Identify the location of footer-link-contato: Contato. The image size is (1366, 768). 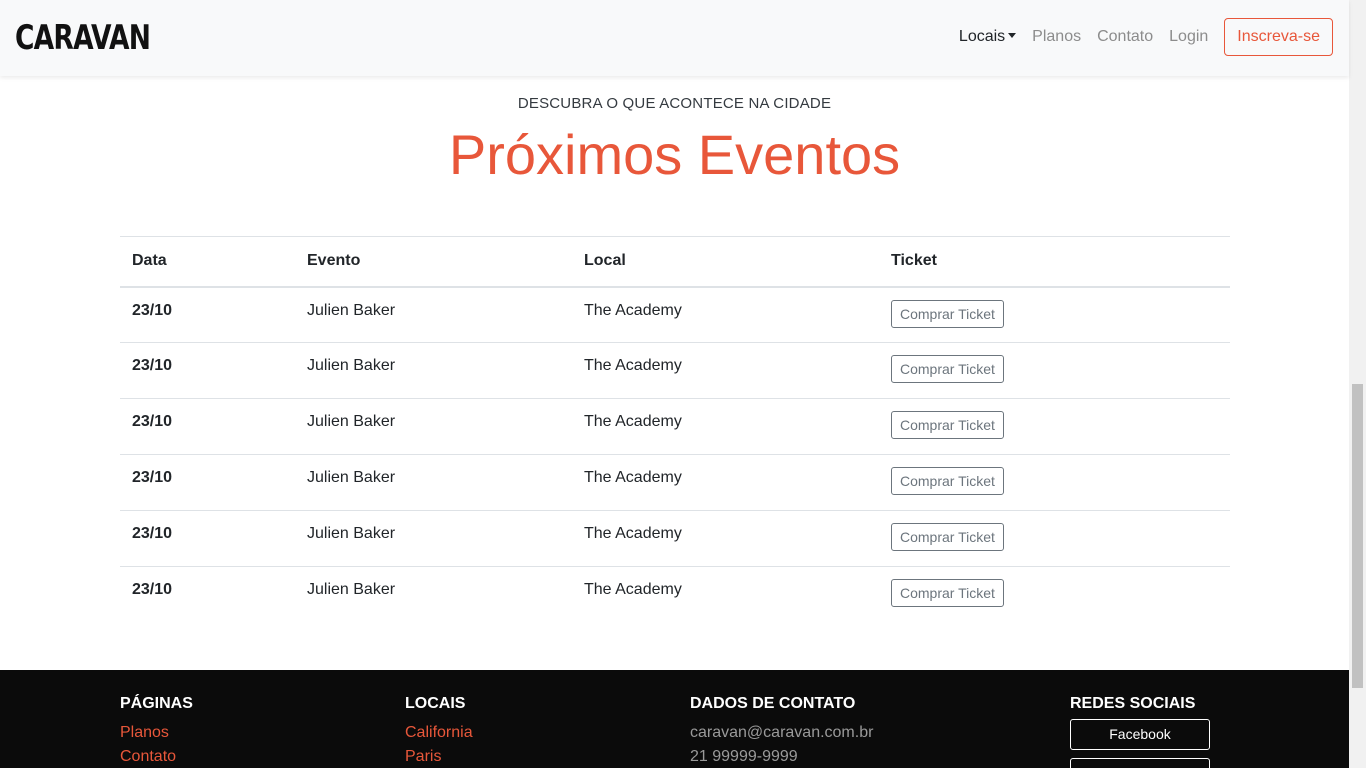
(156, 756).